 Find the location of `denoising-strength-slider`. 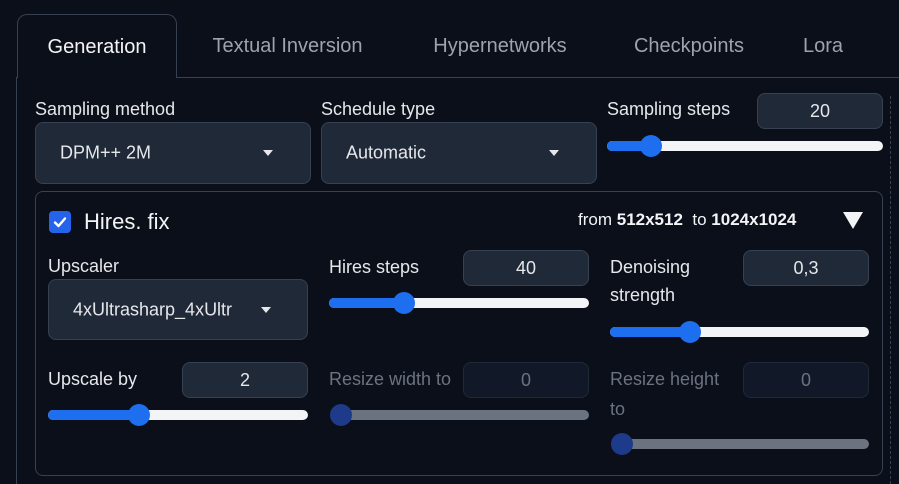

denoising-strength-slider is located at coordinates (739, 332).